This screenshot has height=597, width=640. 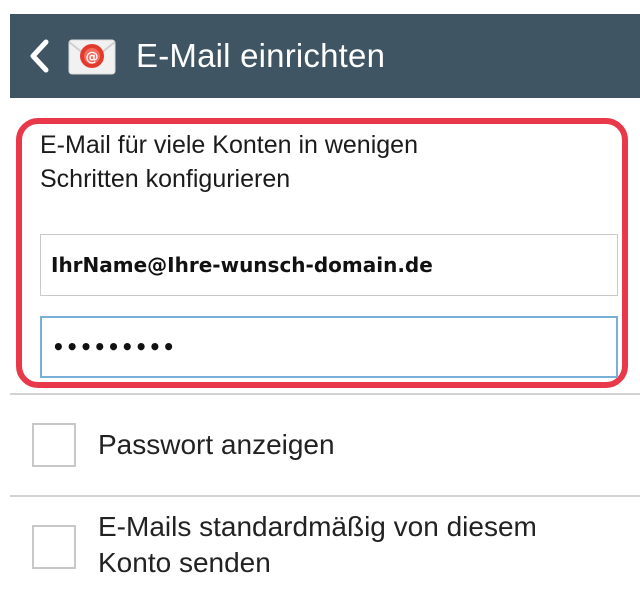 What do you see at coordinates (114, 347) in the screenshot?
I see `password-value: •••••••••` at bounding box center [114, 347].